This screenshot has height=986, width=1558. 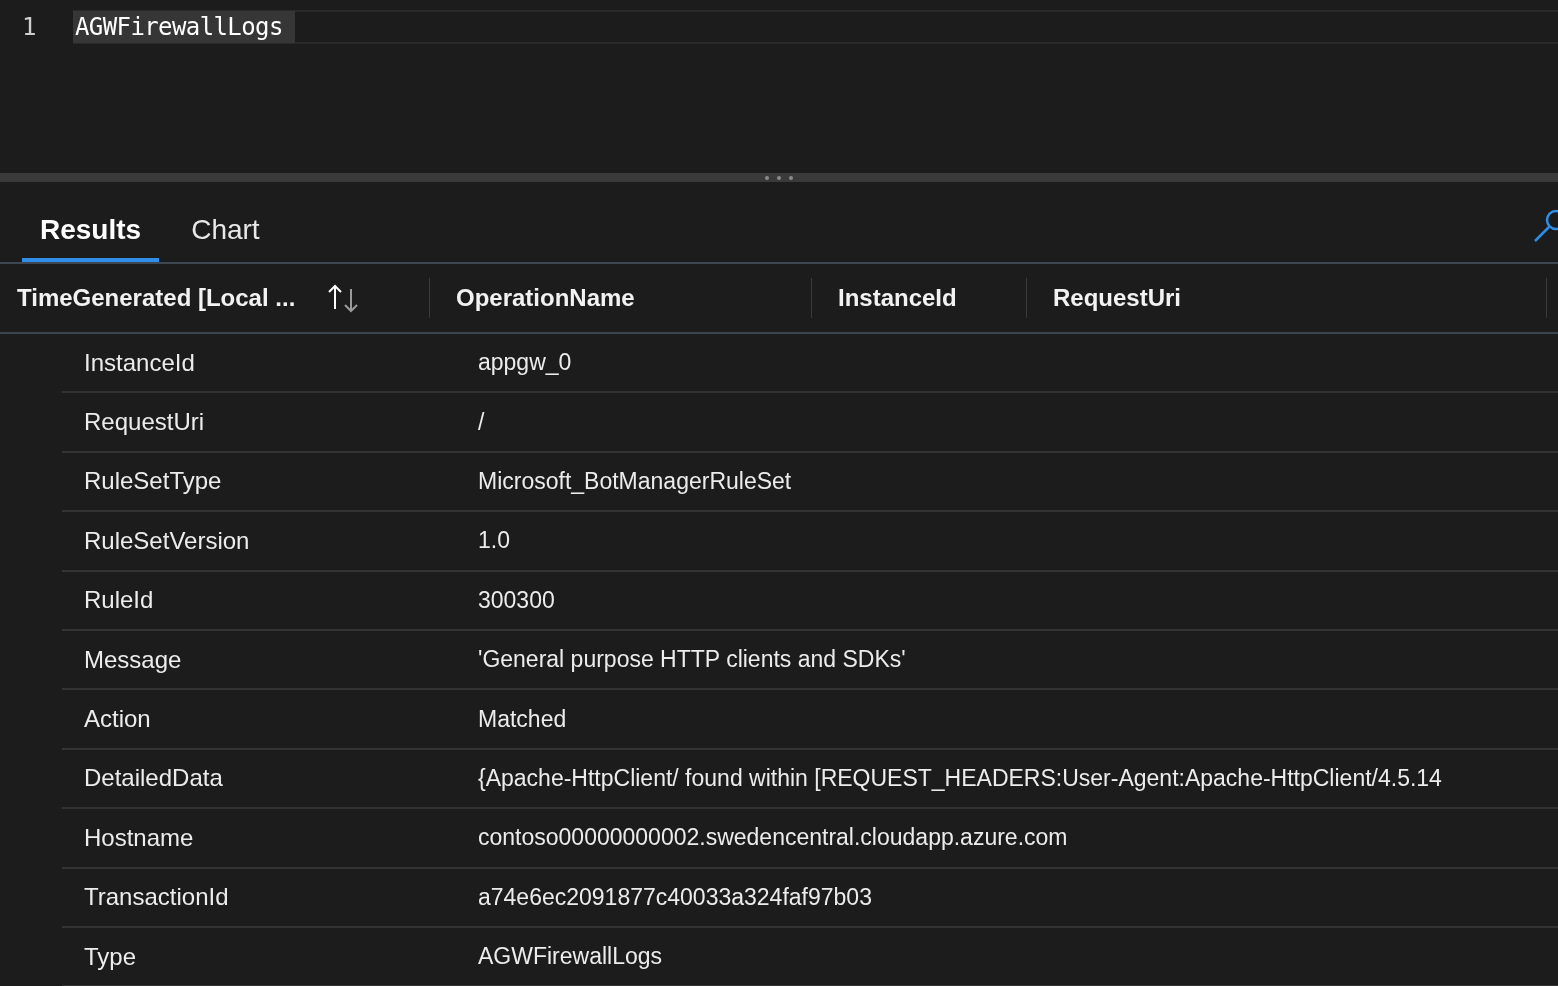 I want to click on field-name: TransactionId, so click(x=156, y=897).